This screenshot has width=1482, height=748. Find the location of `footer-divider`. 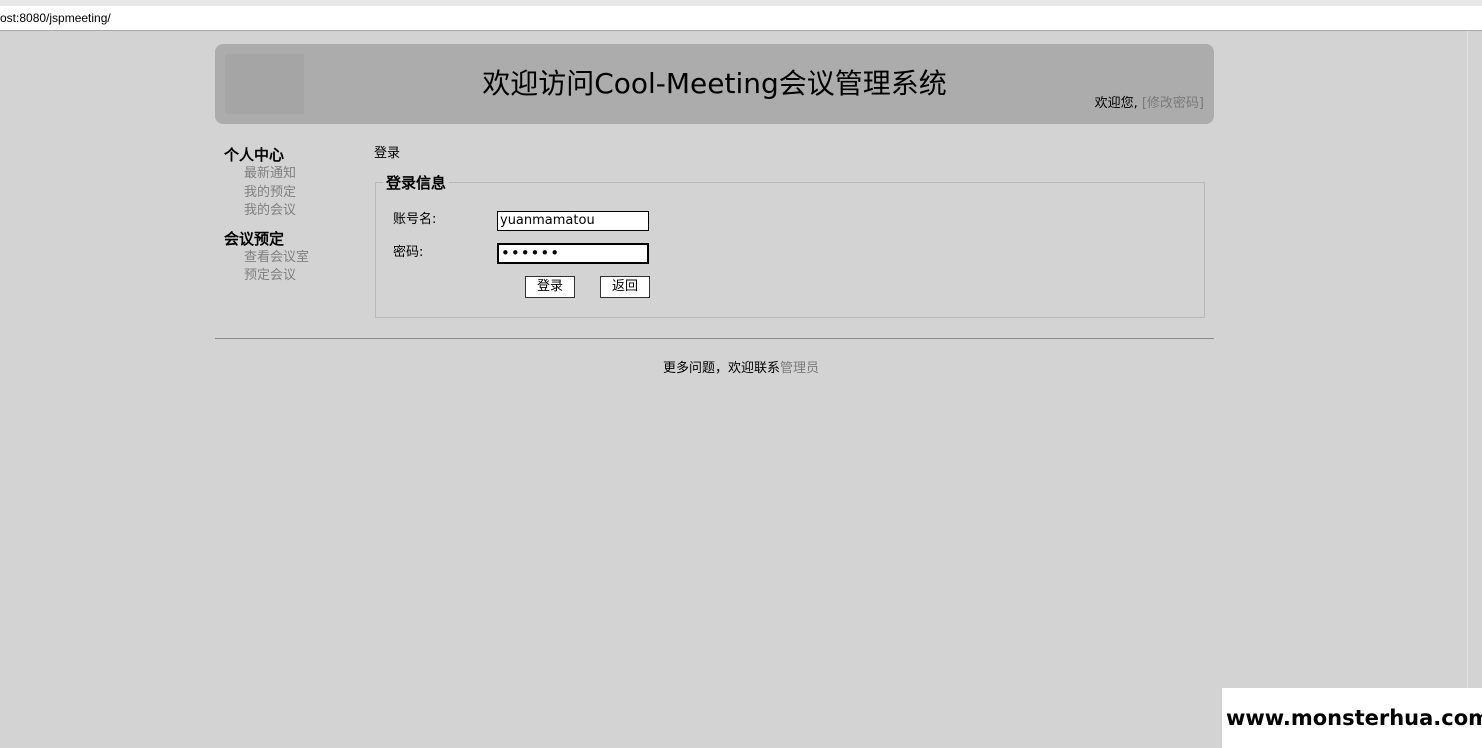

footer-divider is located at coordinates (714, 338).